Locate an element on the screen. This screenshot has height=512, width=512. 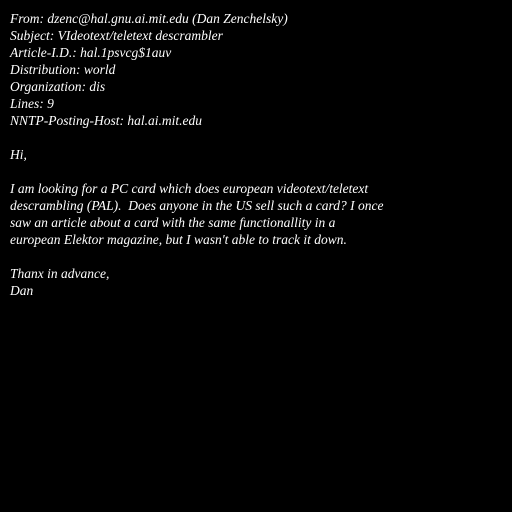
header-nntp-posting-host: NNTP-Posting-Host: hal.ai.mit.edu is located at coordinates (106, 120).